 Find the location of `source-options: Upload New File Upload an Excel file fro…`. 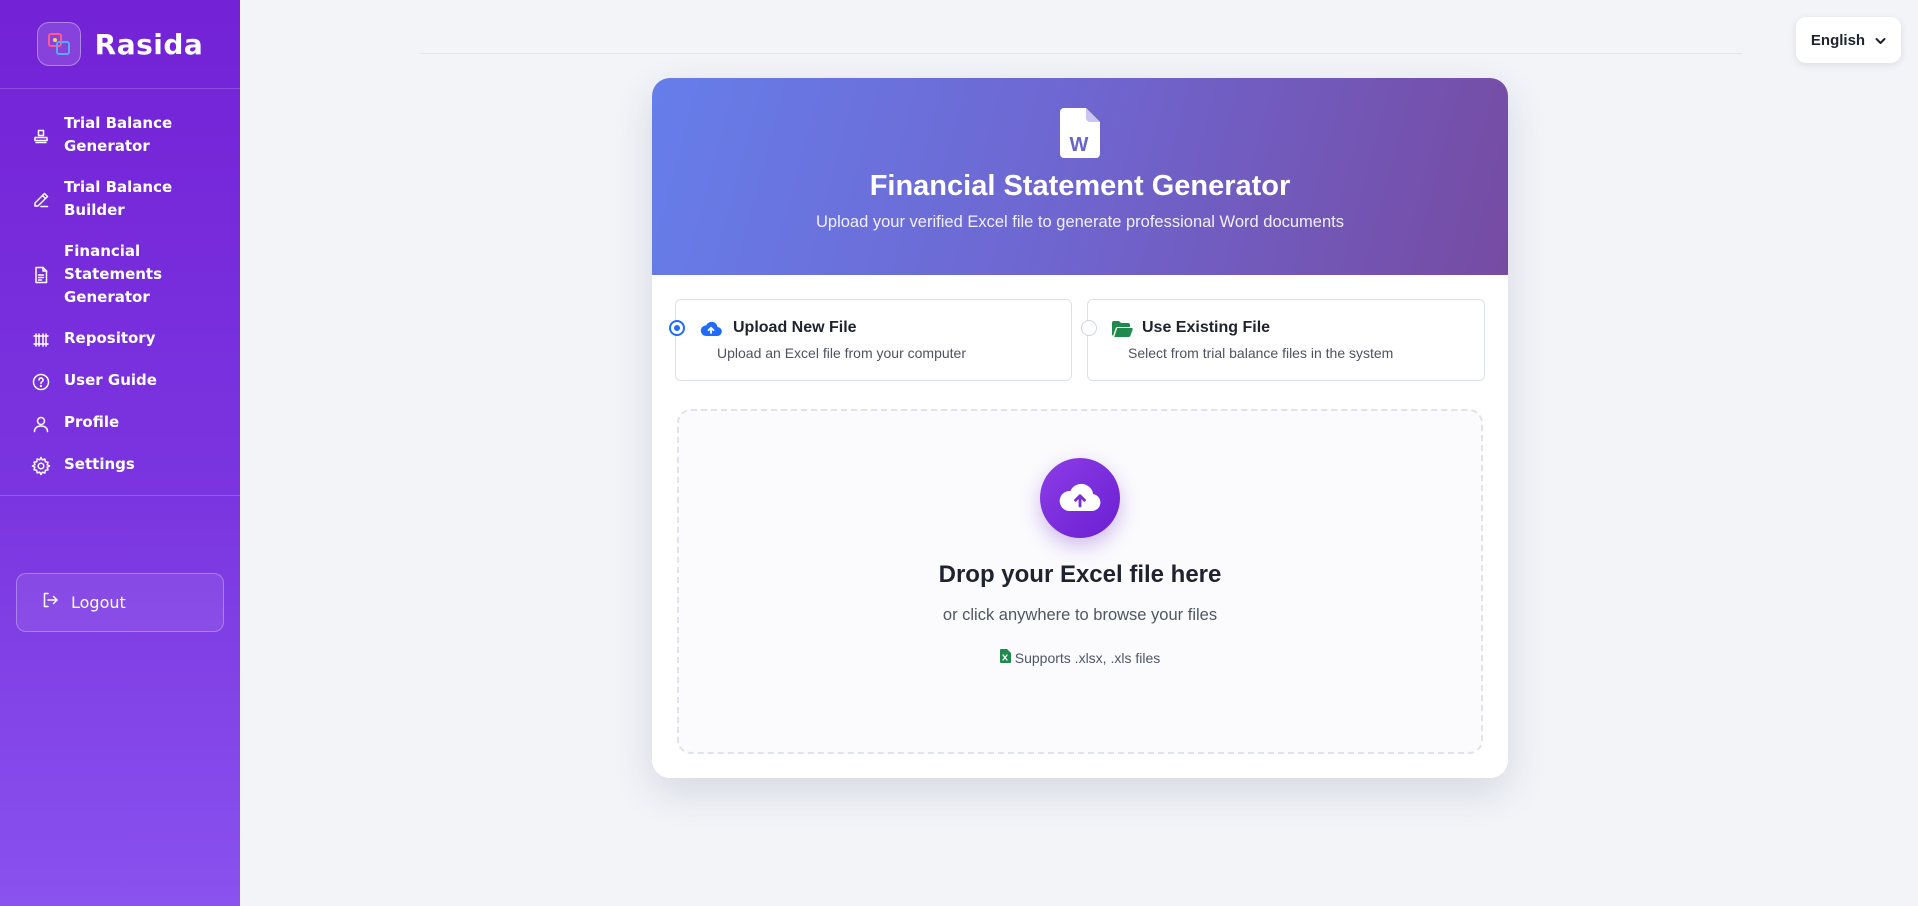

source-options: Upload New File Upload an Excel file fro… is located at coordinates (1077, 340).